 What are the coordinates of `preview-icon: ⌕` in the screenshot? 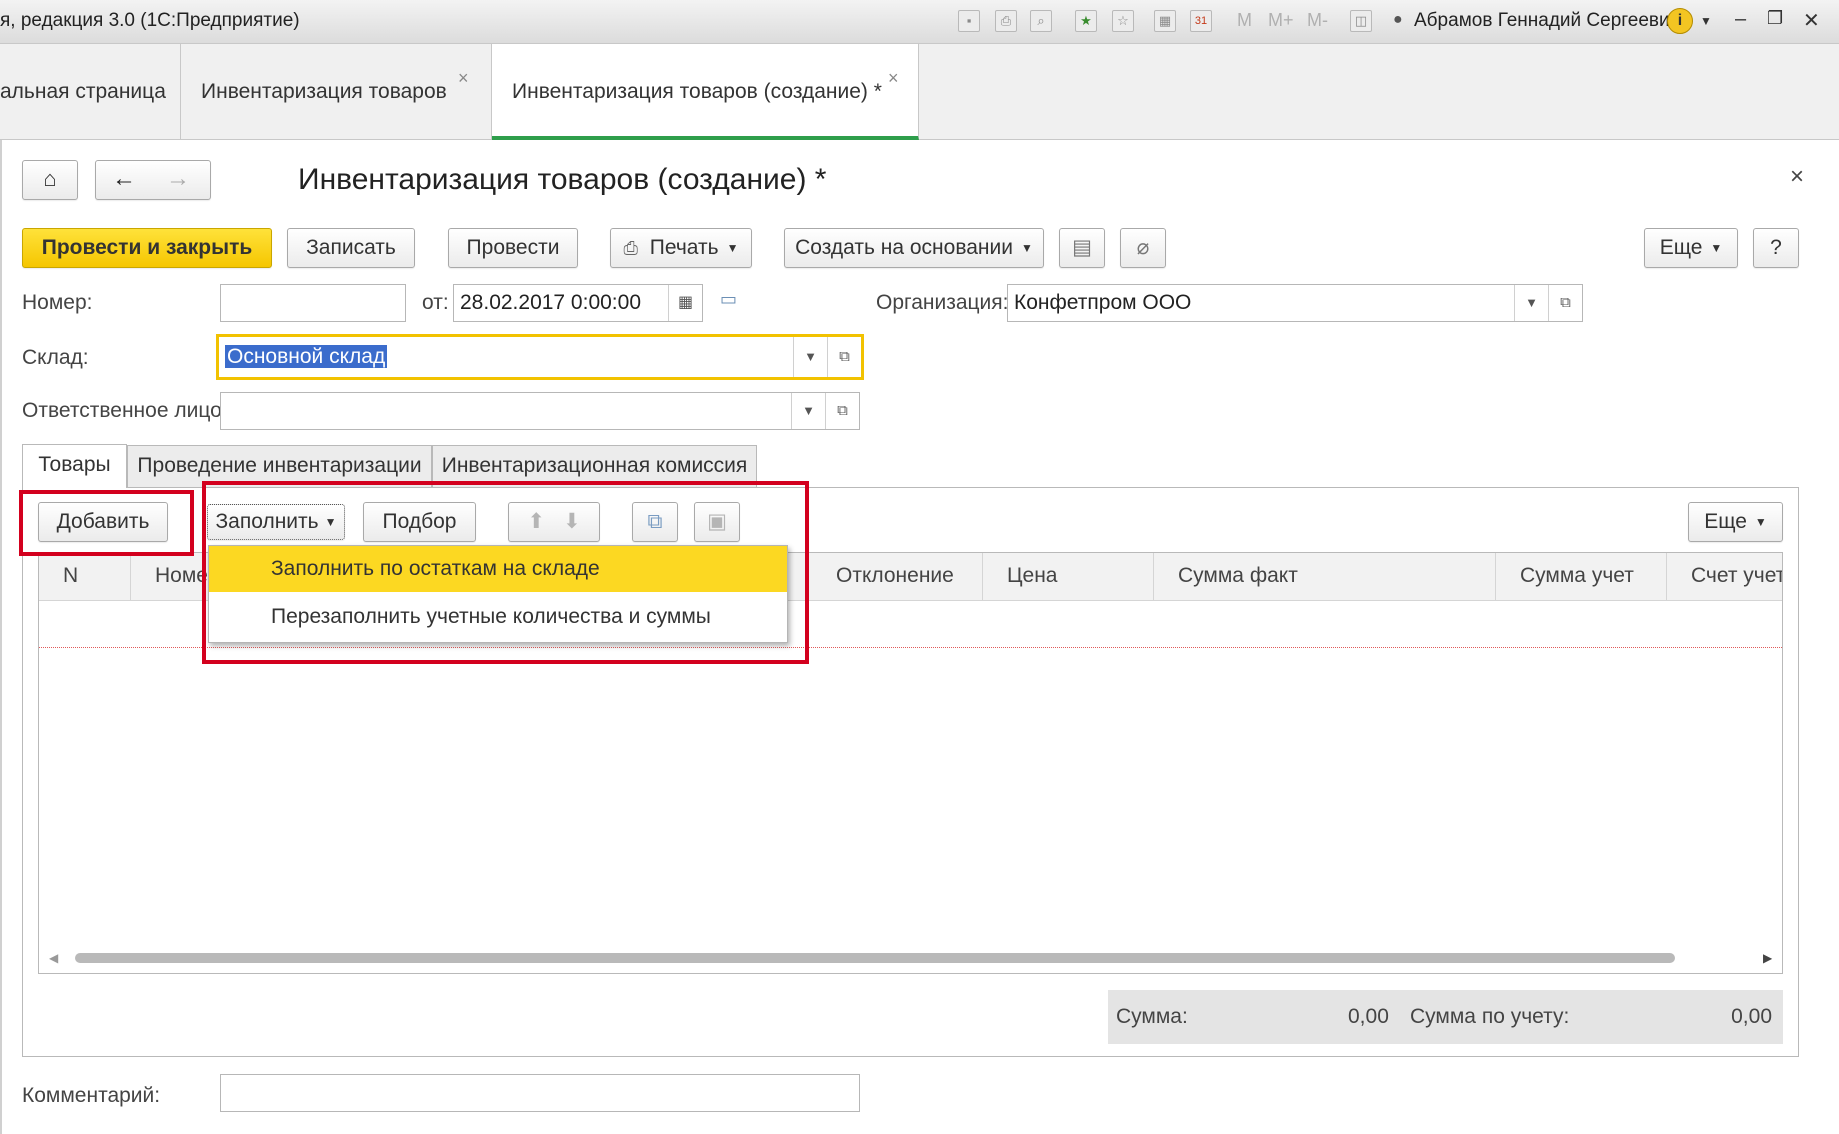 It's located at (1041, 21).